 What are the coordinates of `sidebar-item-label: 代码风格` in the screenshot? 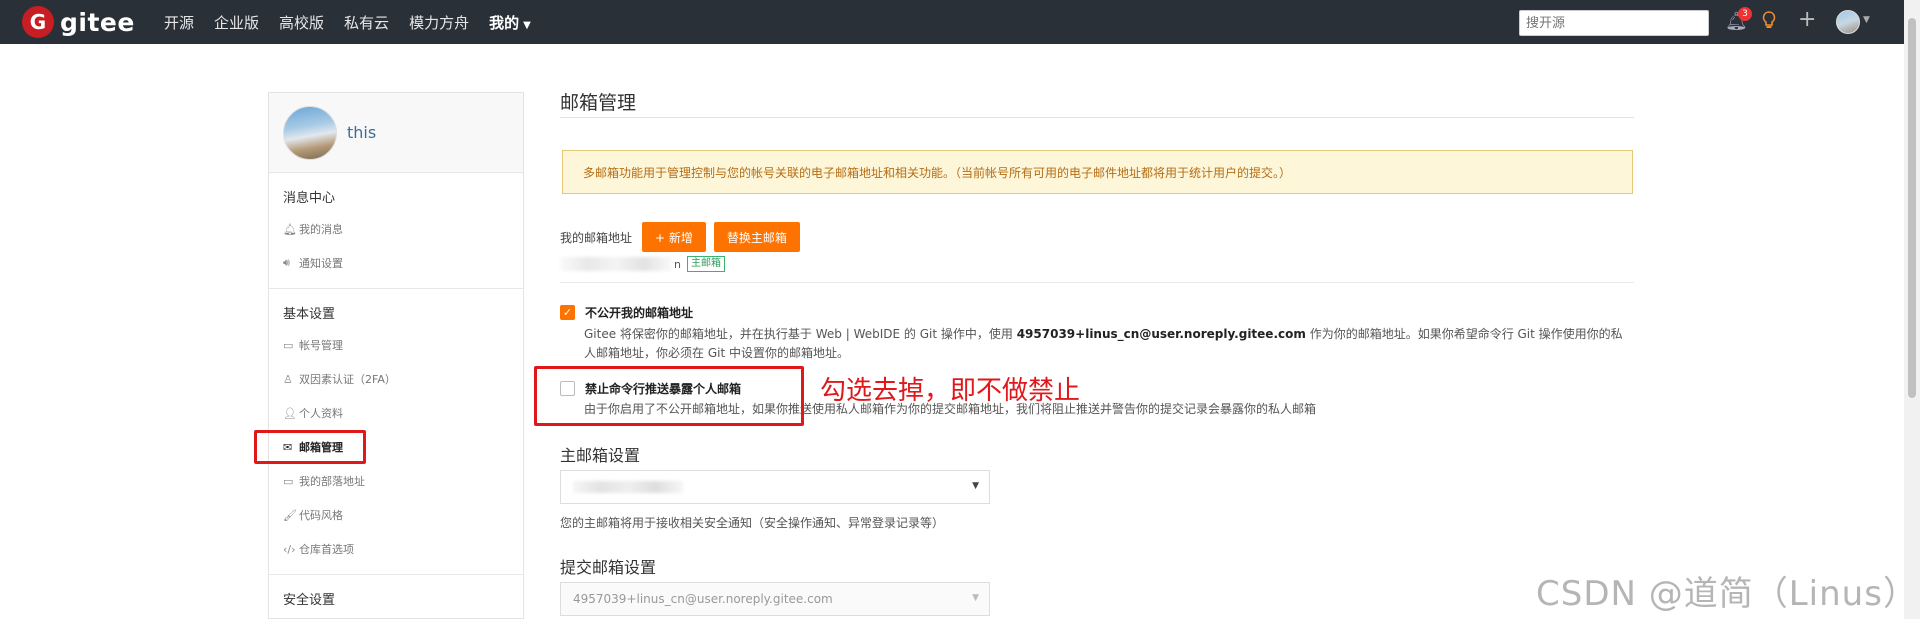 It's located at (321, 515).